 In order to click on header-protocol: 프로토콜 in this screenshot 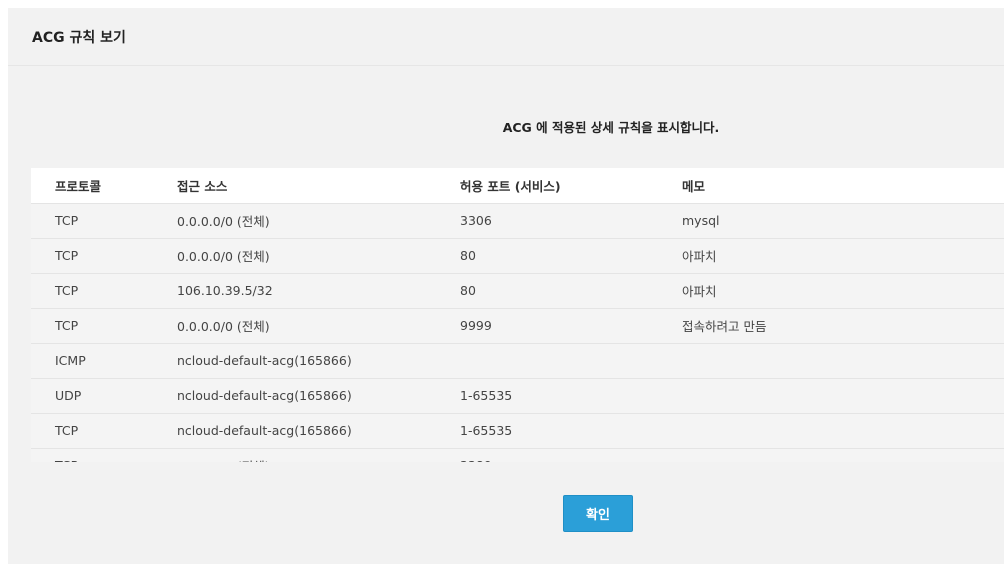, I will do `click(78, 186)`.